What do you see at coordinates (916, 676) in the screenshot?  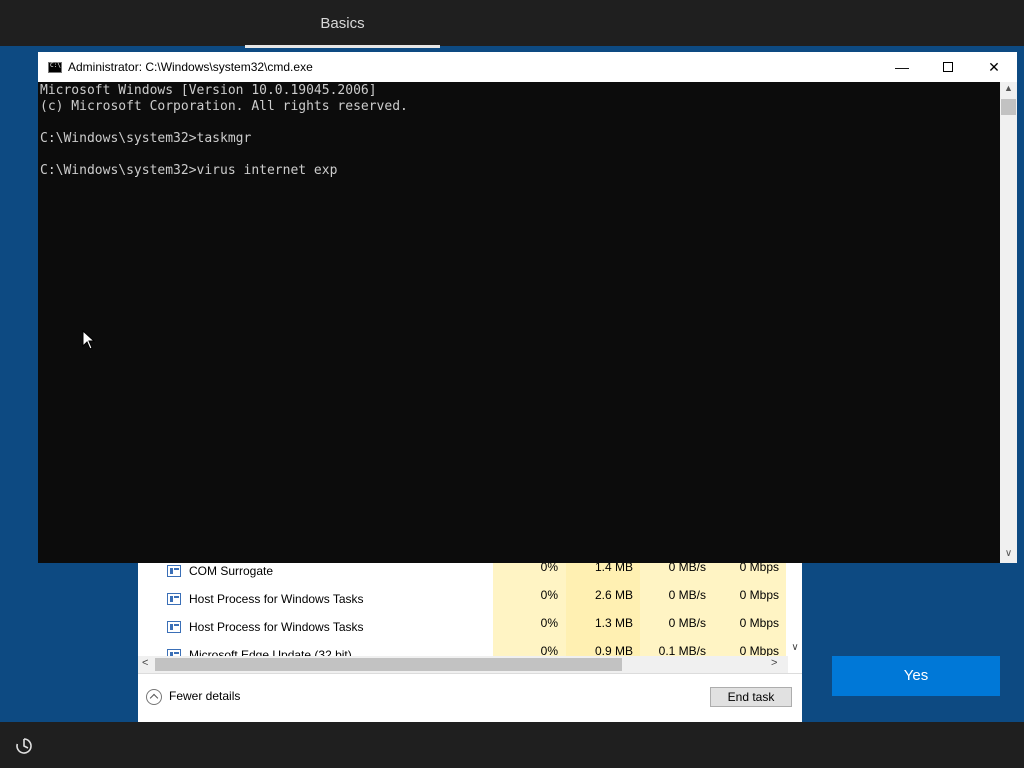 I see `yes-button: Yes` at bounding box center [916, 676].